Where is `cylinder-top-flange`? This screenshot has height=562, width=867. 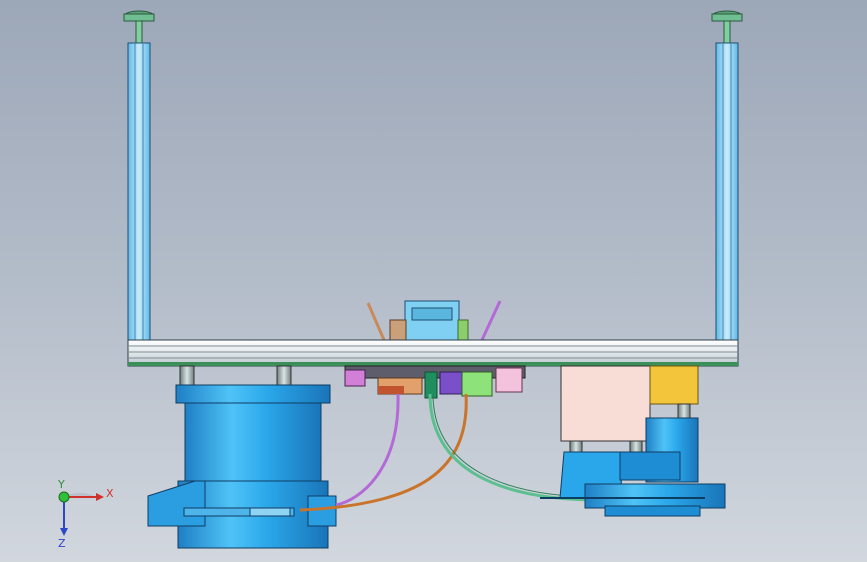
cylinder-top-flange is located at coordinates (253, 394).